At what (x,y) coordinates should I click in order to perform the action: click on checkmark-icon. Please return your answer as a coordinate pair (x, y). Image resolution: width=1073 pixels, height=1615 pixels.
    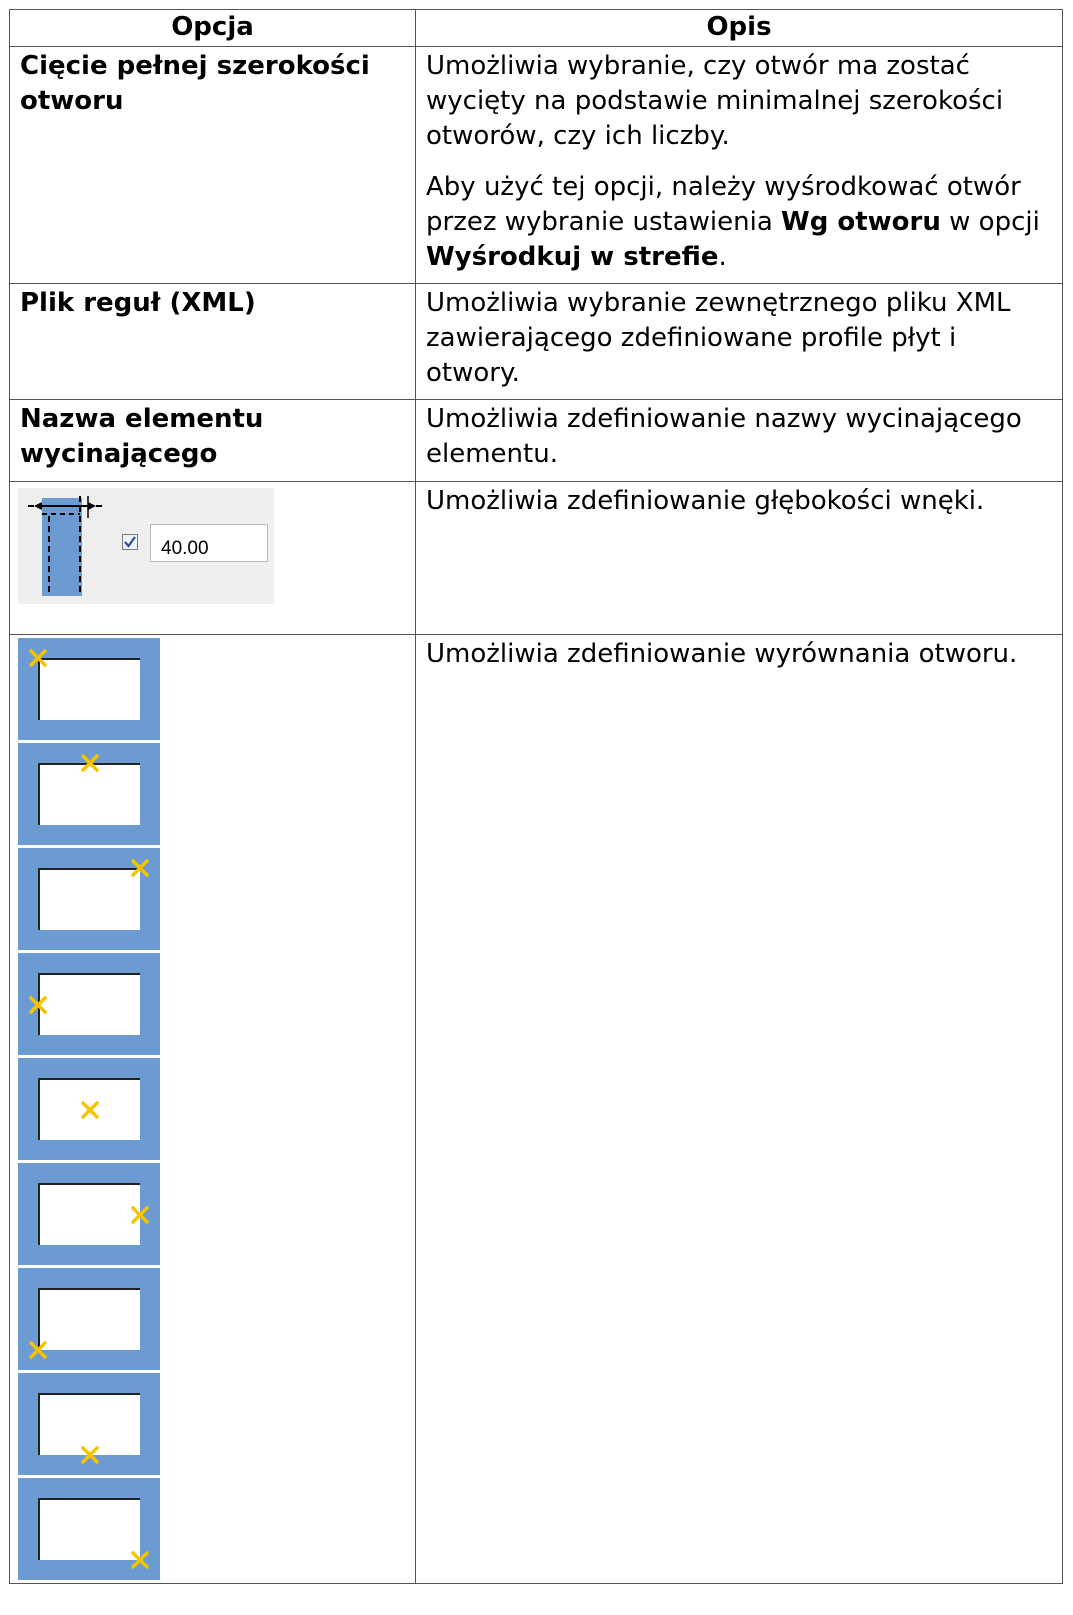
    Looking at the image, I should click on (130, 542).